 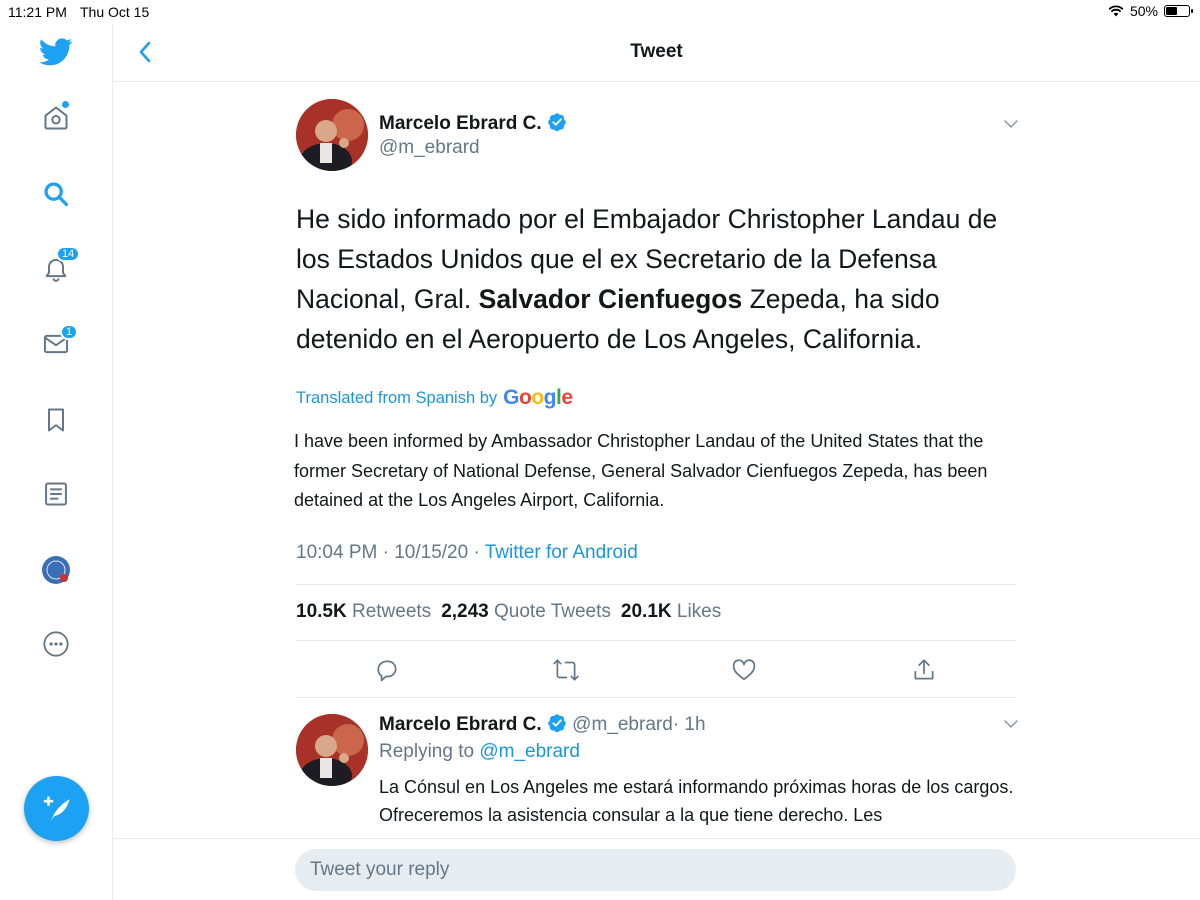 I want to click on tweet-menu-button, so click(x=1011, y=124).